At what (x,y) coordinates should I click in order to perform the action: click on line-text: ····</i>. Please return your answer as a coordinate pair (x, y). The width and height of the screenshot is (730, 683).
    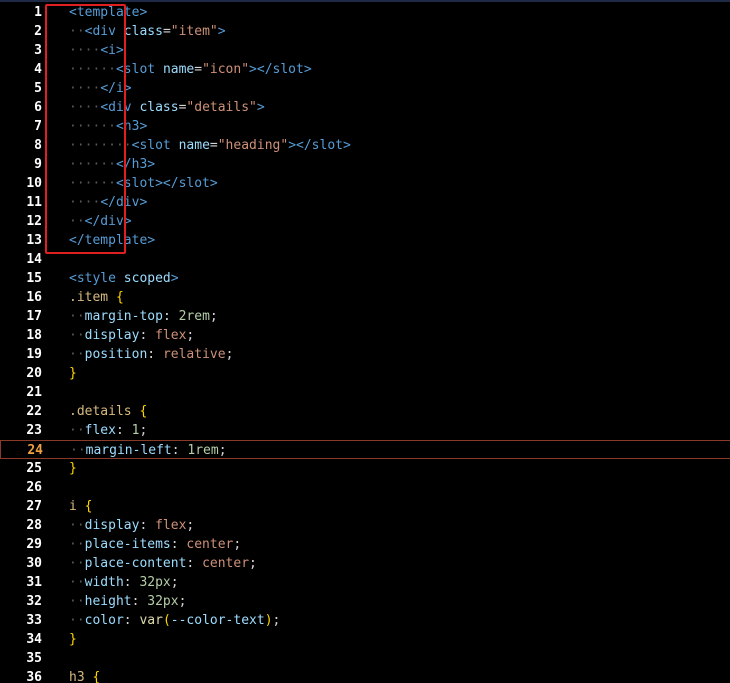
    Looking at the image, I should click on (100, 88).